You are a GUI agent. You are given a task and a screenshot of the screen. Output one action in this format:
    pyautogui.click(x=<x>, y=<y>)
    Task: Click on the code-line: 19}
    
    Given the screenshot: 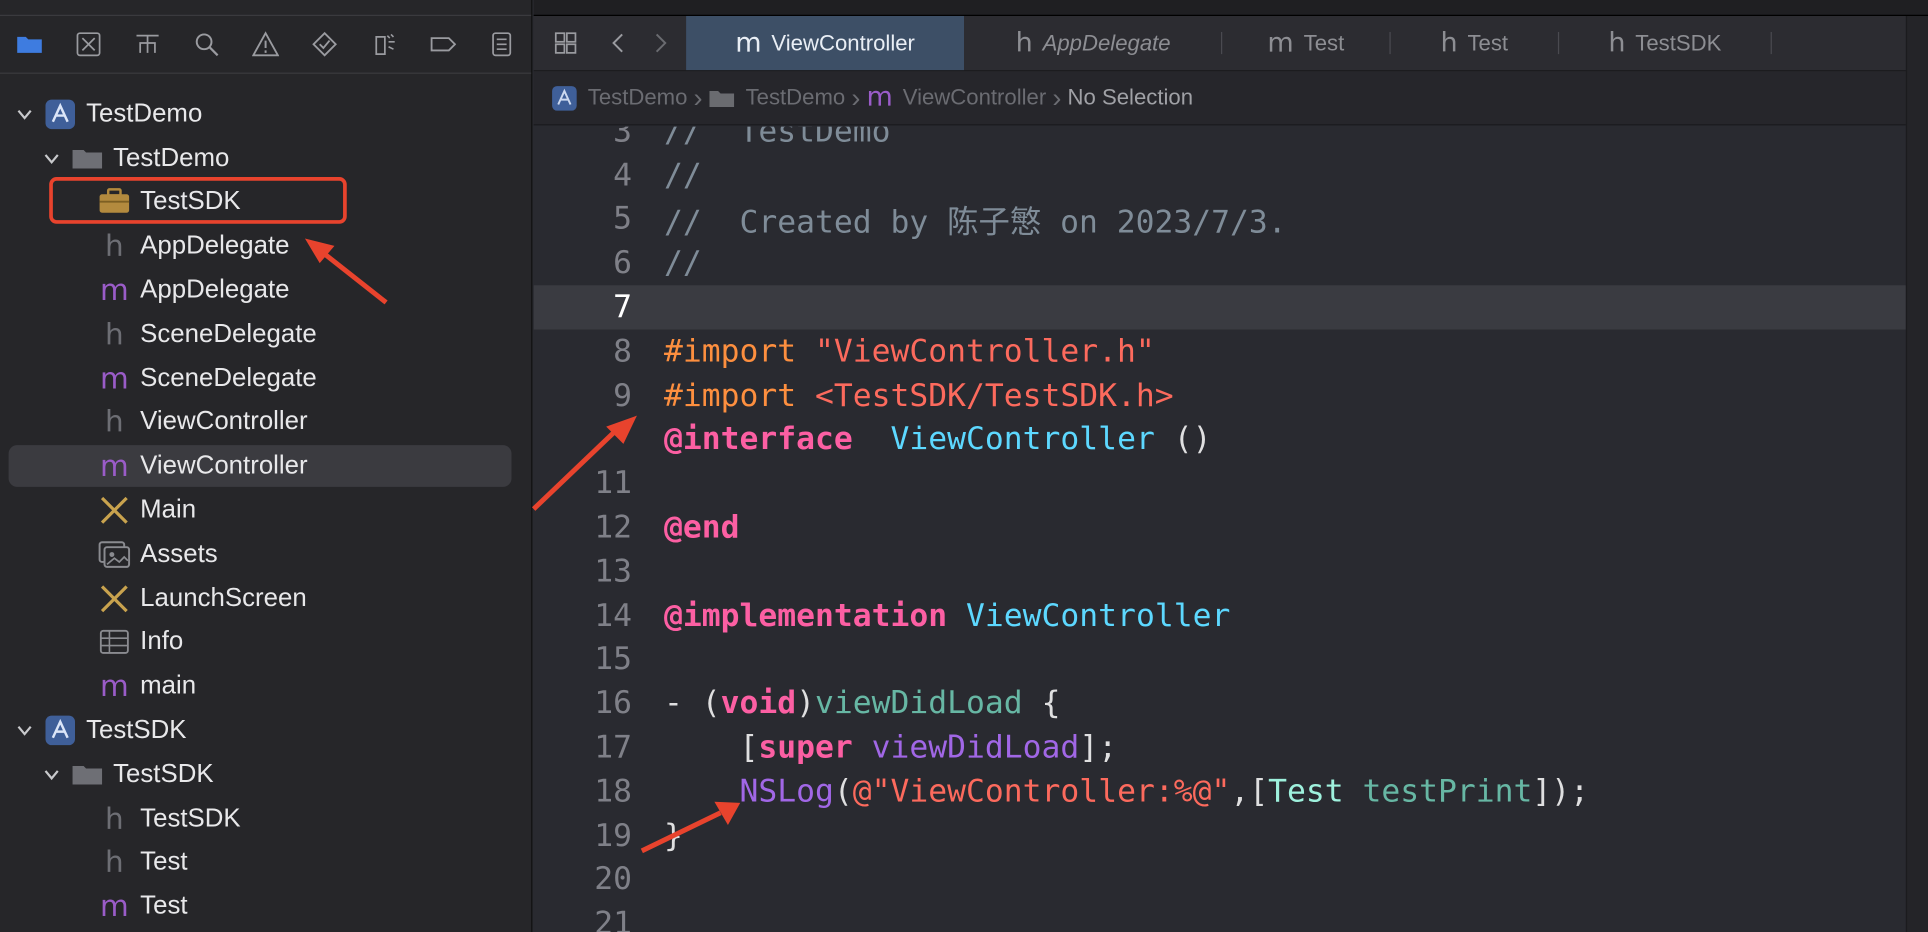 What is the action you would take?
    pyautogui.click(x=1220, y=836)
    